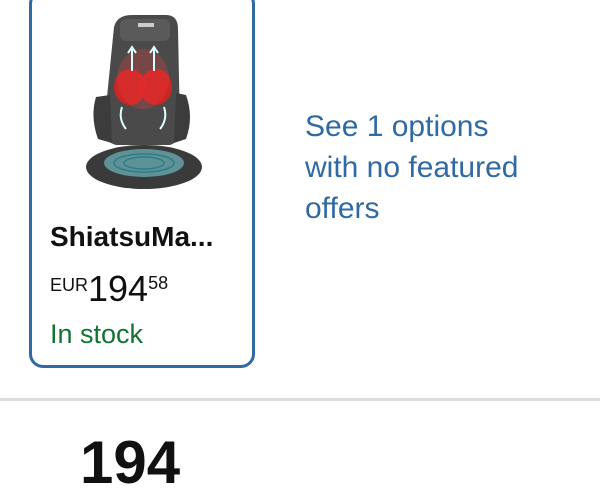 Image resolution: width=600 pixels, height=497 pixels. What do you see at coordinates (300, 399) in the screenshot?
I see `section-divider` at bounding box center [300, 399].